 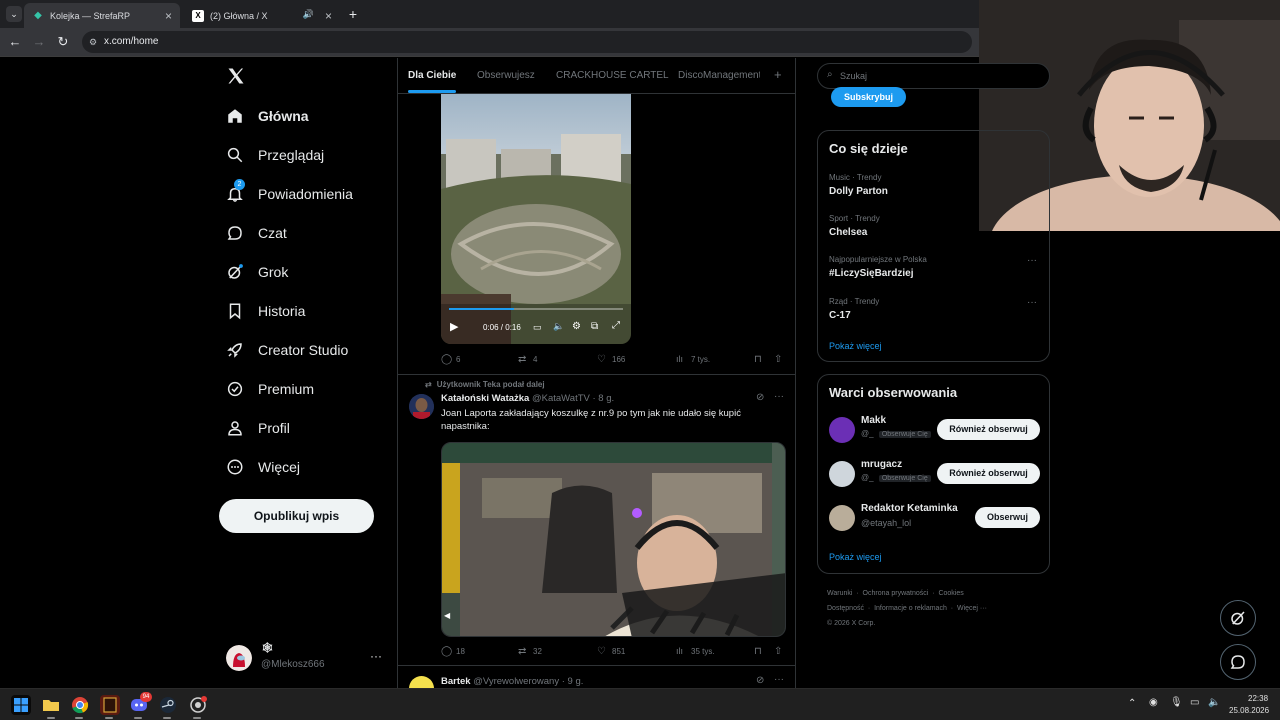 What do you see at coordinates (1194, 702) in the screenshot?
I see `network-icon: ▭` at bounding box center [1194, 702].